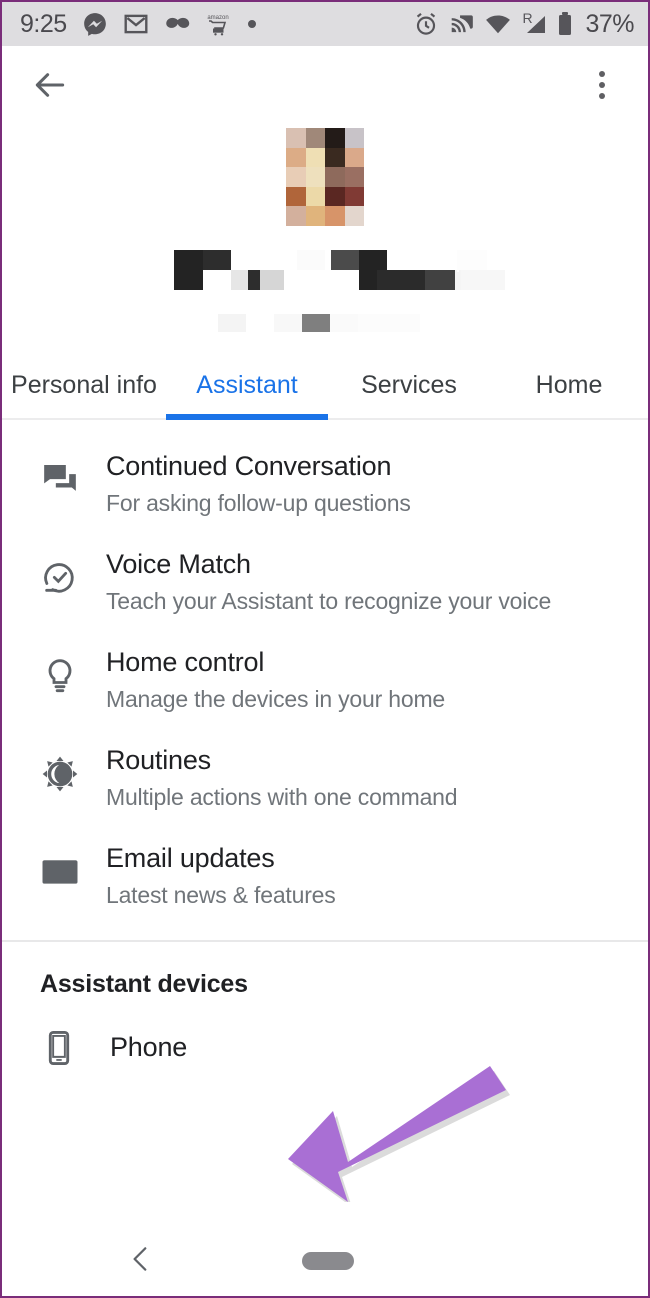  I want to click on tab-assistant: Assistant, so click(247, 386).